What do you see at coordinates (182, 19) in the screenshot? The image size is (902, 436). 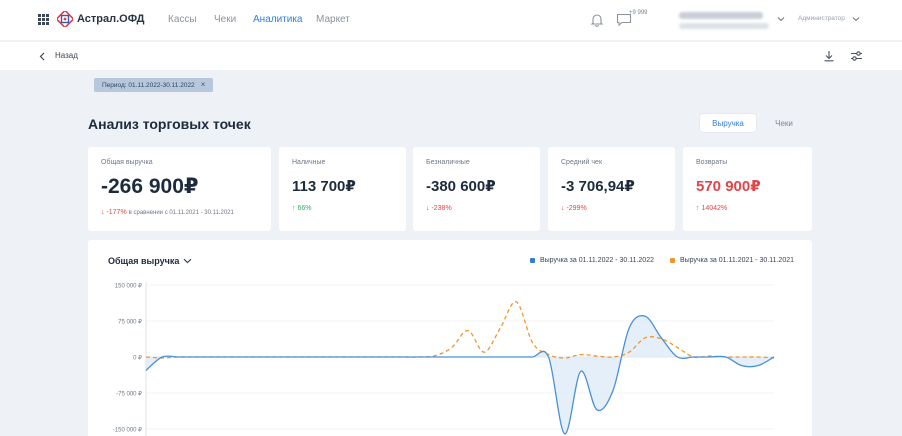 I see `nav-kassy: Кассы` at bounding box center [182, 19].